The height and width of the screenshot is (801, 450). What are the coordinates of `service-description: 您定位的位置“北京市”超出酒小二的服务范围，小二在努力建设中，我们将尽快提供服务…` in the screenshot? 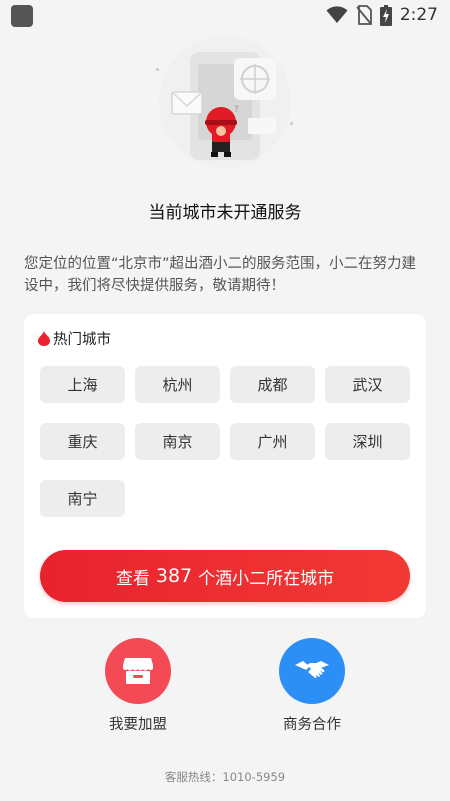 It's located at (220, 275).